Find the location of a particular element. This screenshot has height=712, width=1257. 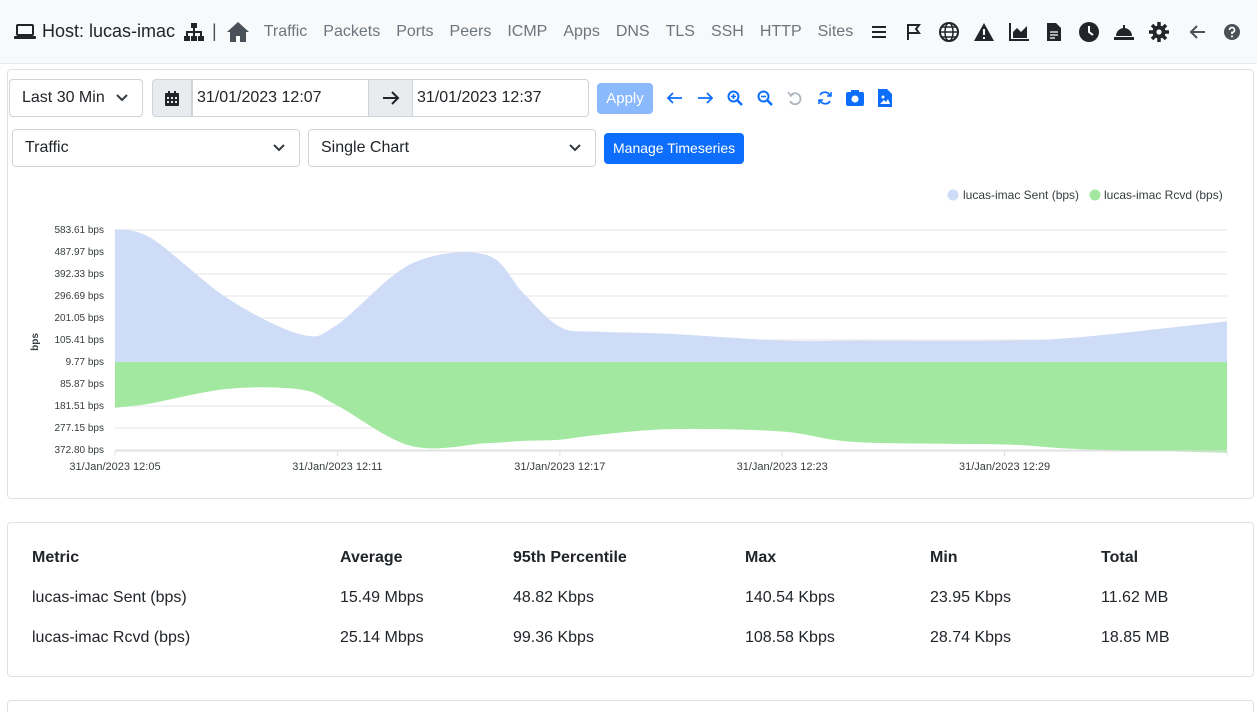

toolbar-icons is located at coordinates (780, 98).